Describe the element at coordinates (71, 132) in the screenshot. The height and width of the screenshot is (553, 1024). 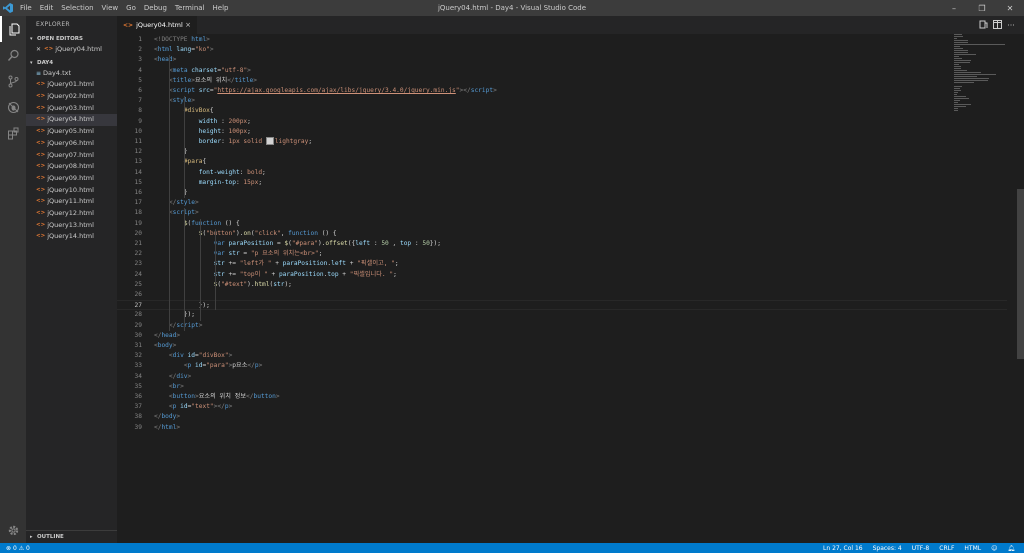
I see `file-item-jquery05: <> jQuery05.html` at that location.